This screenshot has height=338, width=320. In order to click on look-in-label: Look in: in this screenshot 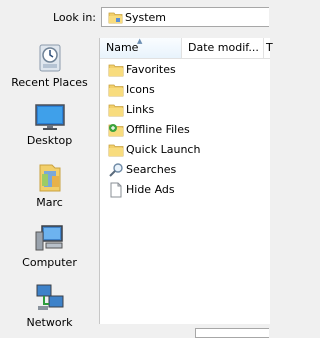, I will do `click(74, 17)`.